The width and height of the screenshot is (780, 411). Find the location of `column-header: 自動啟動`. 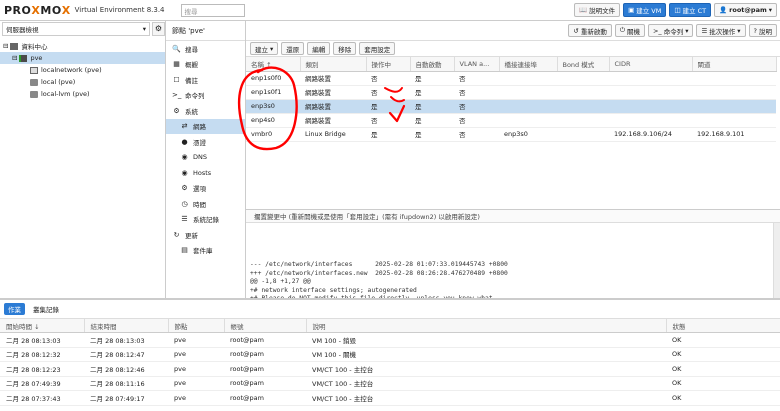

column-header: 自動啟動 is located at coordinates (432, 64).